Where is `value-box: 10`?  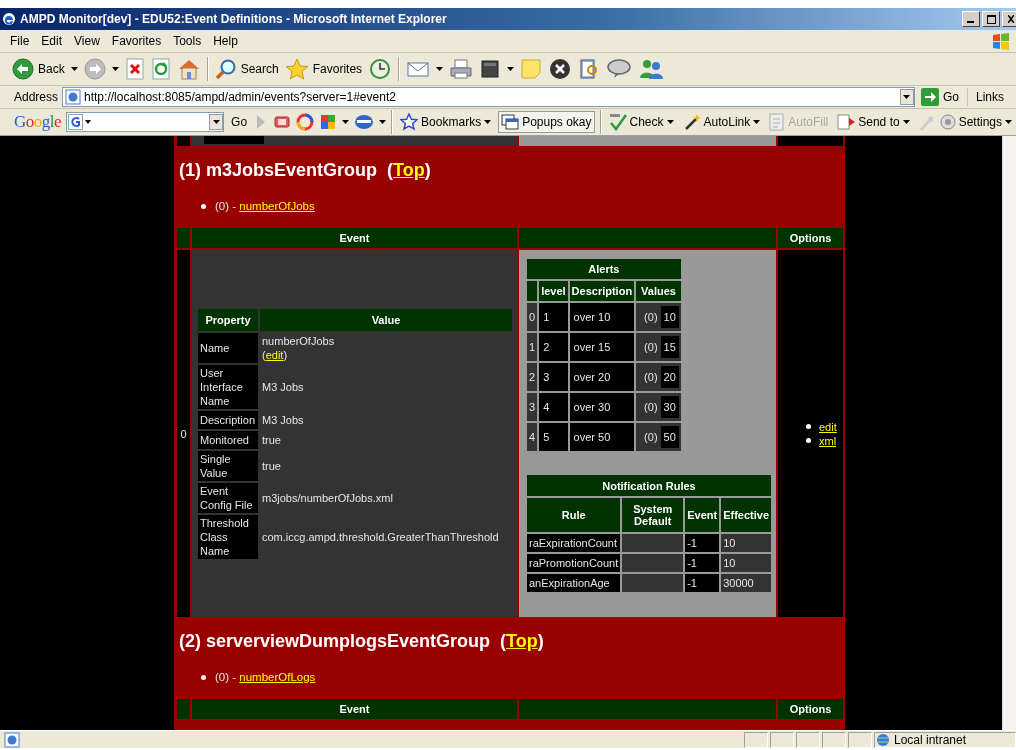
value-box: 10 is located at coordinates (669, 317).